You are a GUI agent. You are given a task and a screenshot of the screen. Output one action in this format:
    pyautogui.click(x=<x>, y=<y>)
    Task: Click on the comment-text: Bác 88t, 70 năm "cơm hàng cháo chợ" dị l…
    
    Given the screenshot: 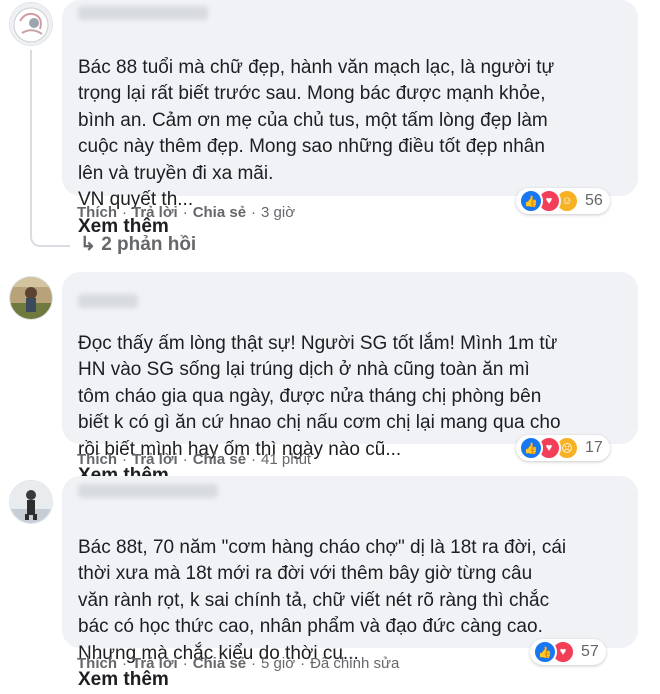 What is the action you would take?
    pyautogui.click(x=322, y=600)
    